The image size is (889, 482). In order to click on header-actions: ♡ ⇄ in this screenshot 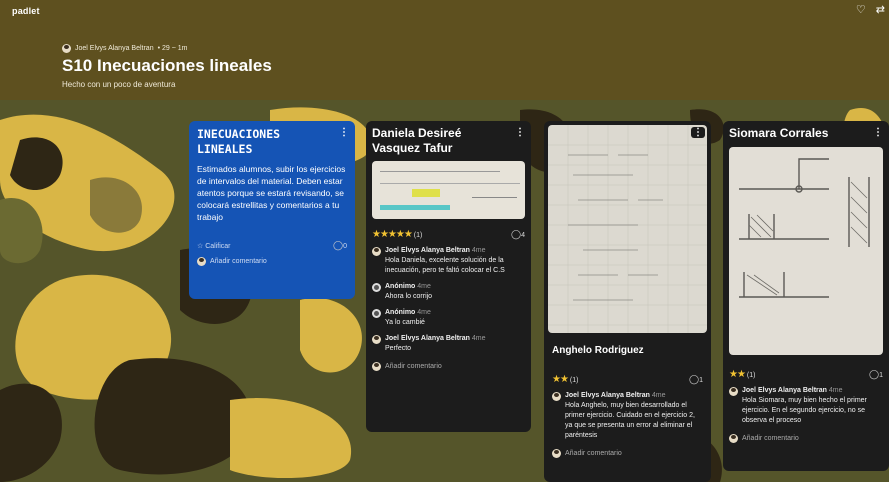, I will do `click(870, 9)`.